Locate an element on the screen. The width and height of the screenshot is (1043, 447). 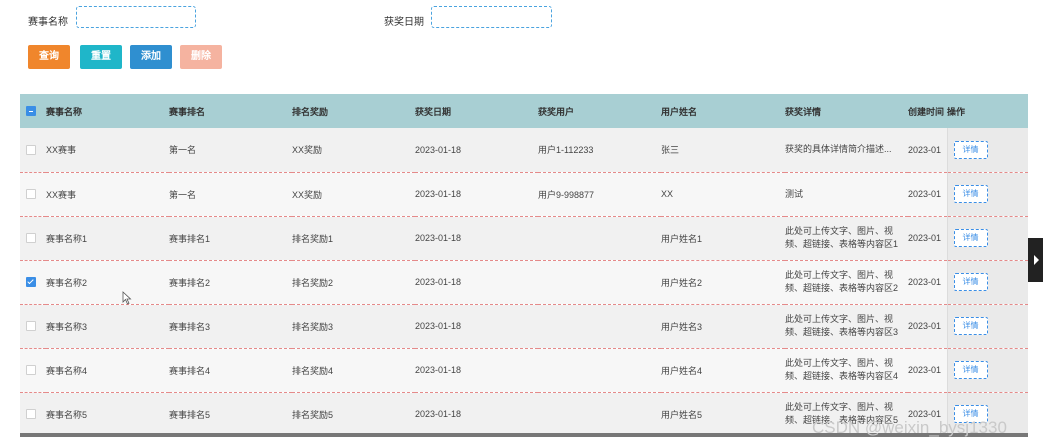
watermark: CSDN @weixin_bysj1330 is located at coordinates (909, 427).